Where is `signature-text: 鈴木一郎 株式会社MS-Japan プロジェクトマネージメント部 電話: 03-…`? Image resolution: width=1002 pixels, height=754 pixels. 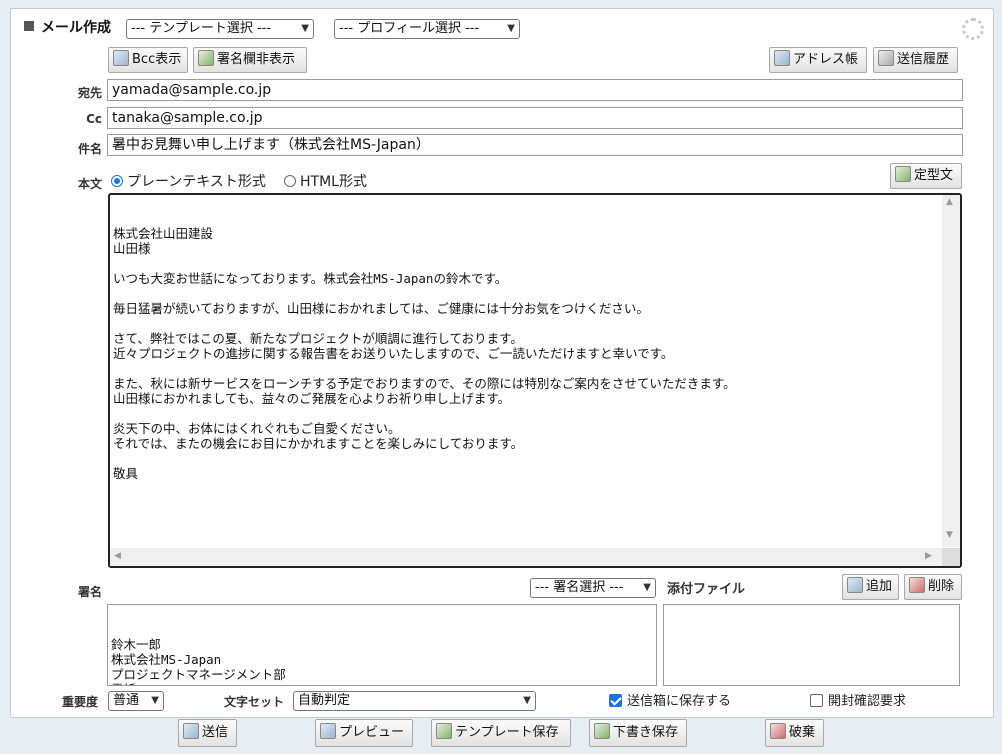 signature-text: 鈴木一郎 株式会社MS-Japan プロジェクトマネージメント部 電話: 03-… is located at coordinates (198, 661).